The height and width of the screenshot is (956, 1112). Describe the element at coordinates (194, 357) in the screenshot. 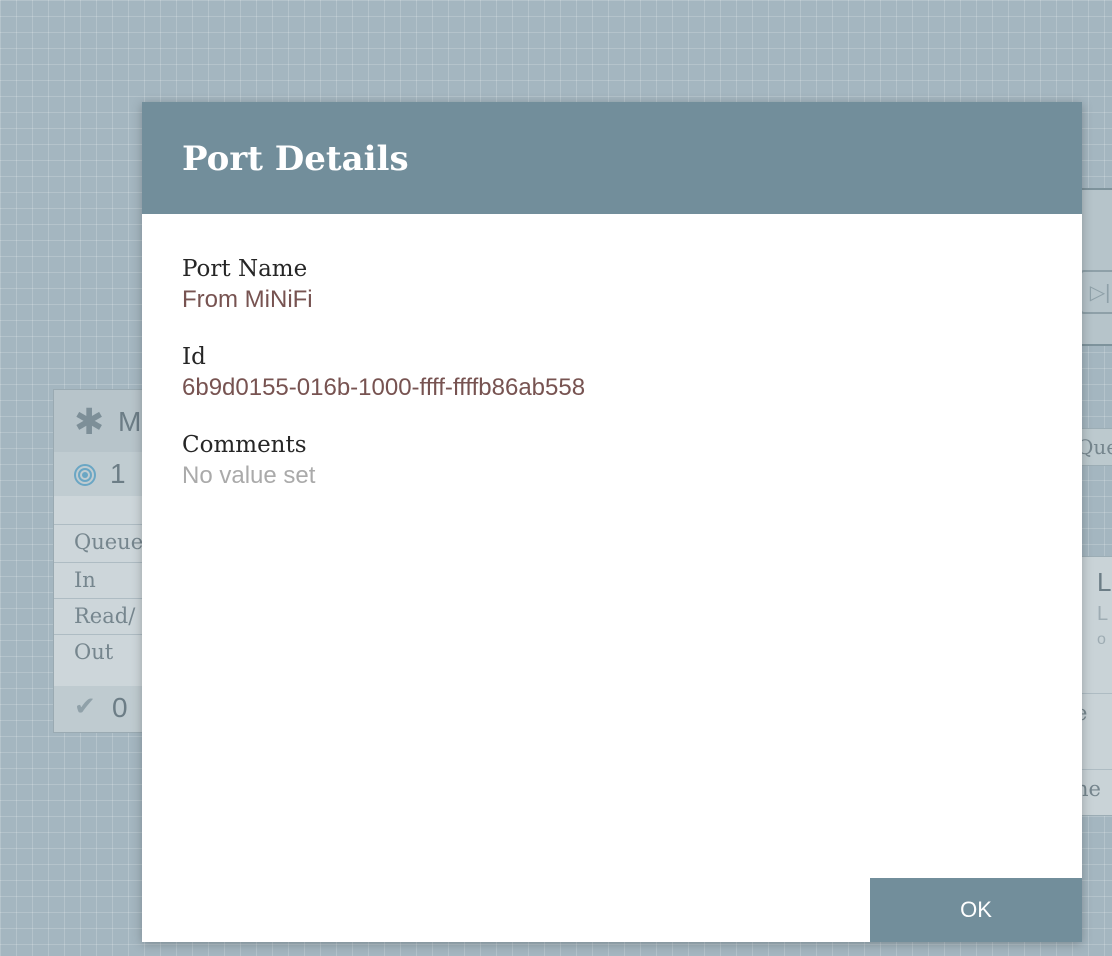

I see `id-label: Id` at that location.